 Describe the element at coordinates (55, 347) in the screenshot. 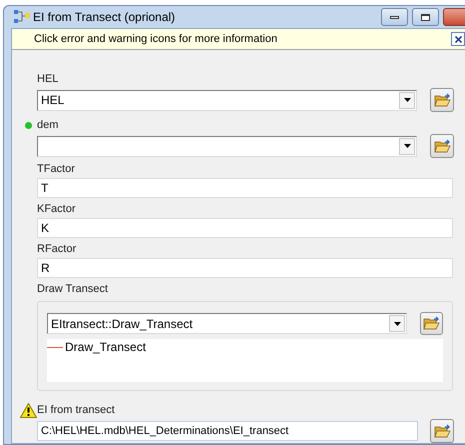

I see `line-symbol-icon` at that location.